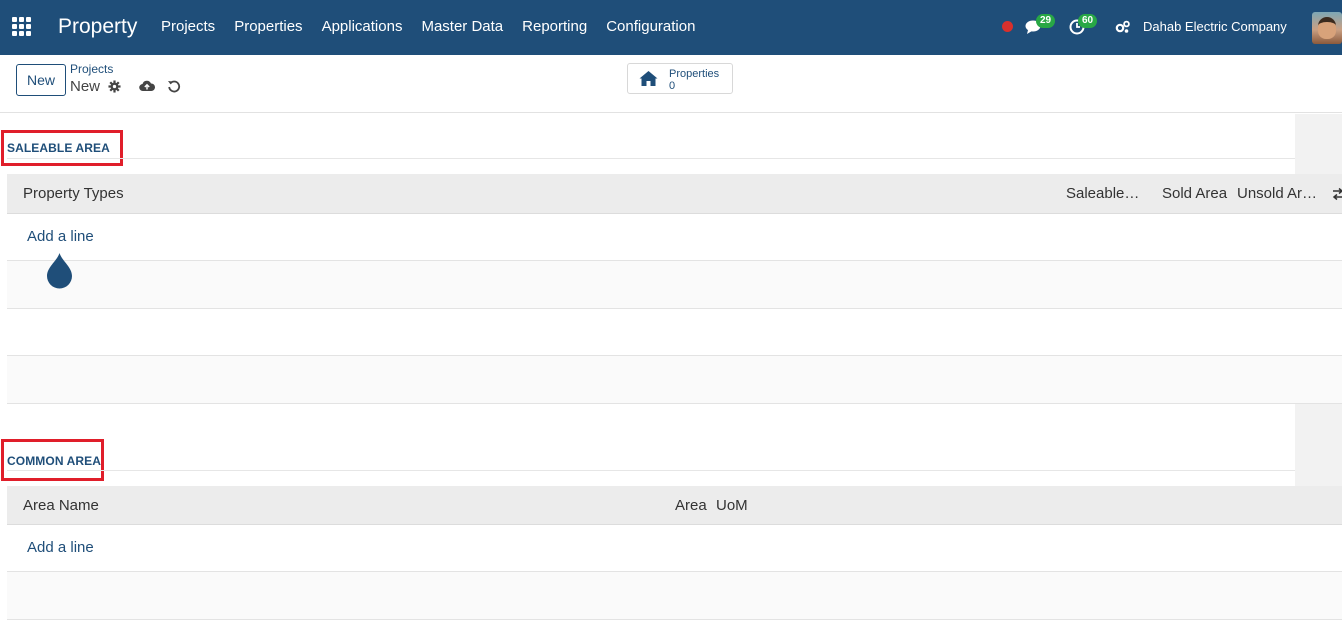  I want to click on discard-undo-icon, so click(174, 86).